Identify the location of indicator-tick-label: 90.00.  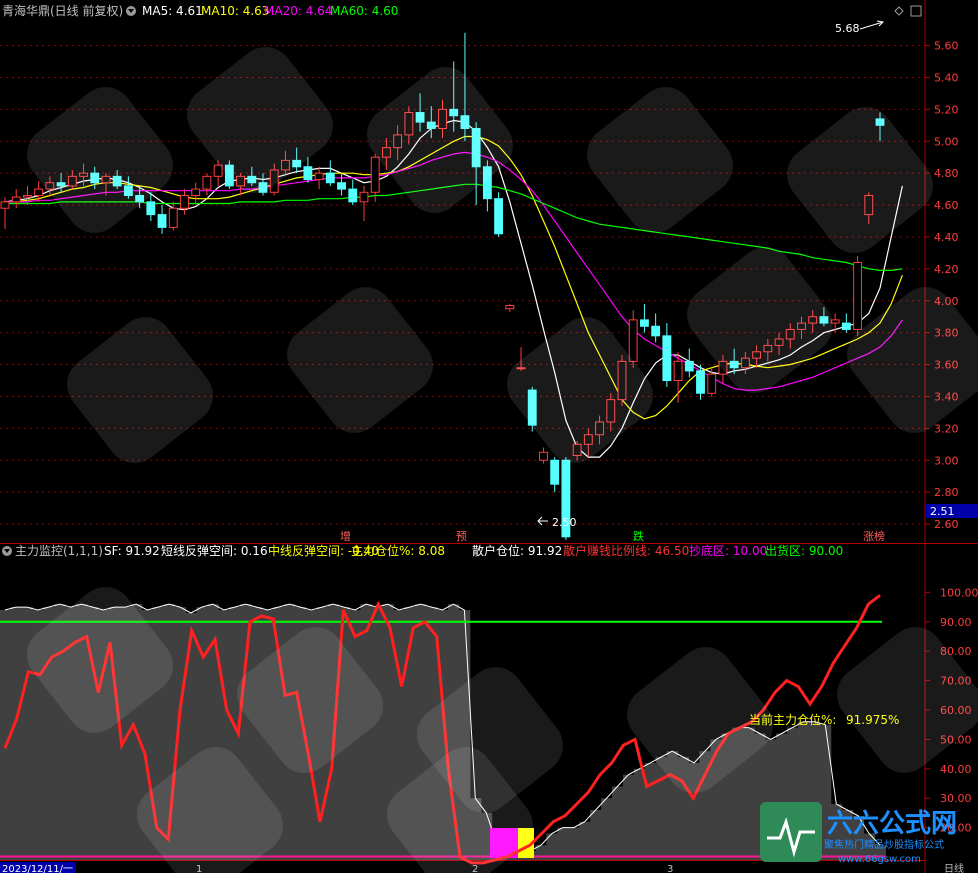
(956, 622).